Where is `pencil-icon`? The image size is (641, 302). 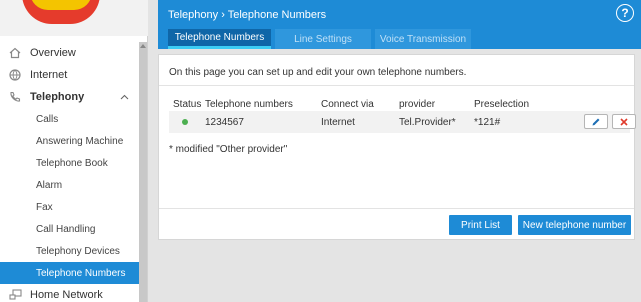 pencil-icon is located at coordinates (596, 121).